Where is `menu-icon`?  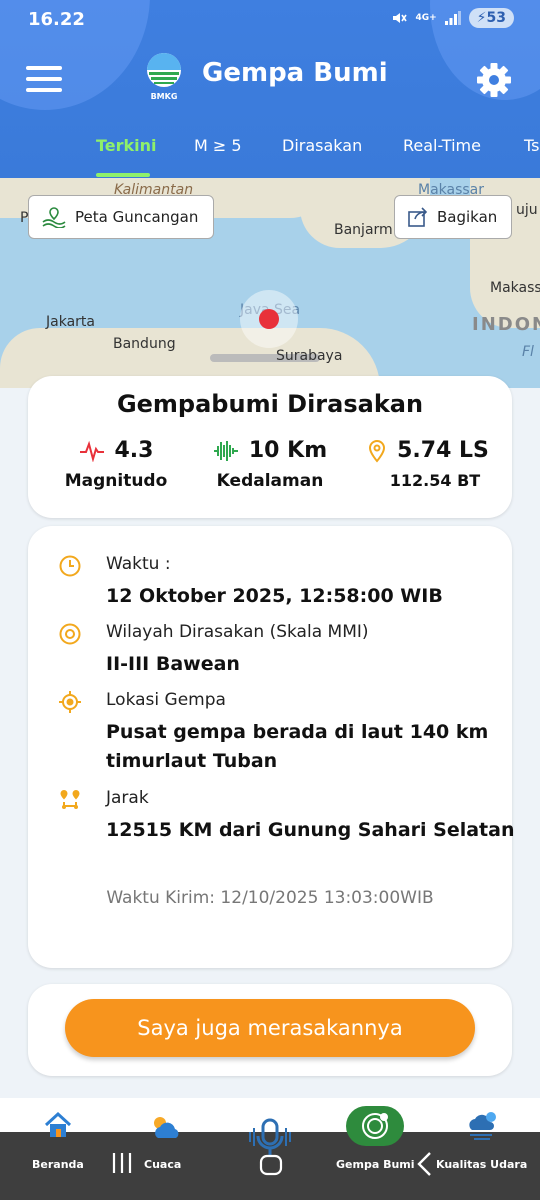 menu-icon is located at coordinates (44, 80).